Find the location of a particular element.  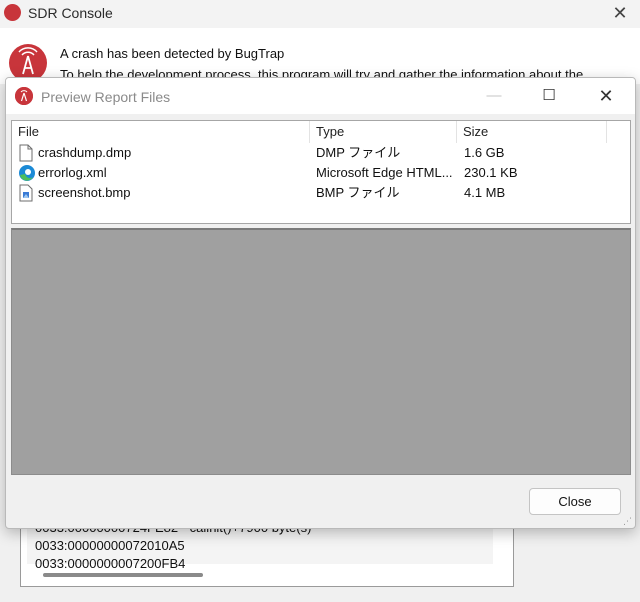

file-name: crashdump.dmp is located at coordinates (85, 152).